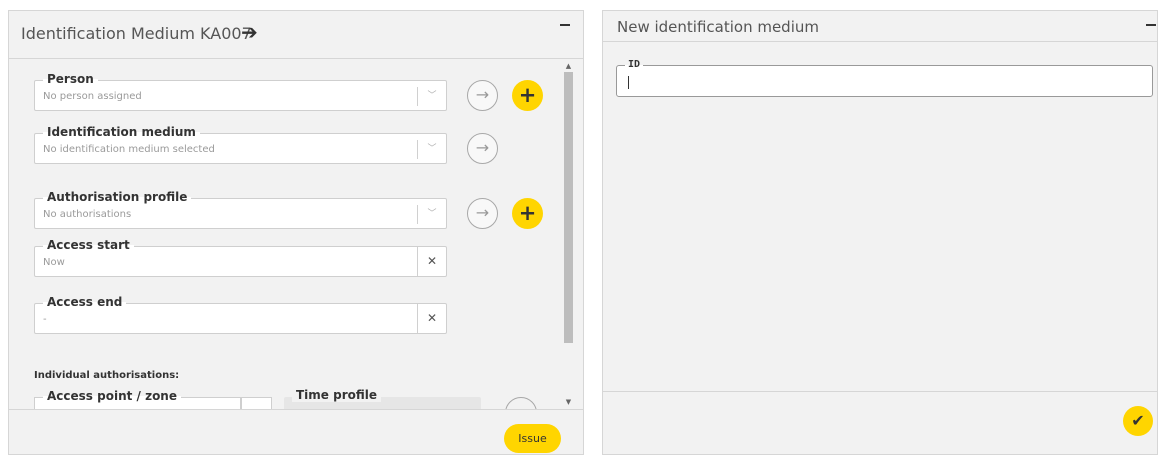  What do you see at coordinates (240, 314) in the screenshot?
I see `access-end-field: Access end - ✕` at bounding box center [240, 314].